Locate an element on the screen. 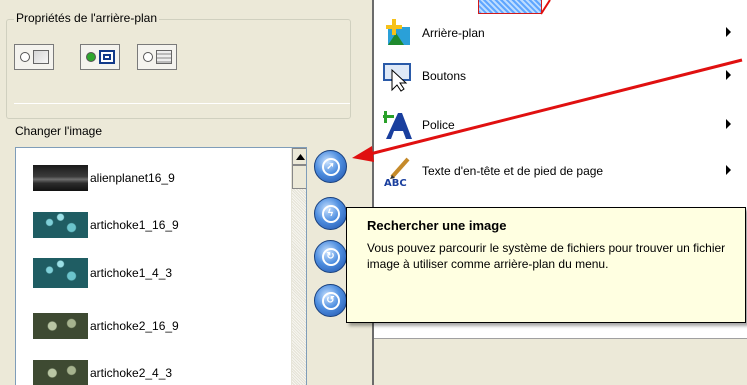 The height and width of the screenshot is (385, 747). separator is located at coordinates (182, 103).